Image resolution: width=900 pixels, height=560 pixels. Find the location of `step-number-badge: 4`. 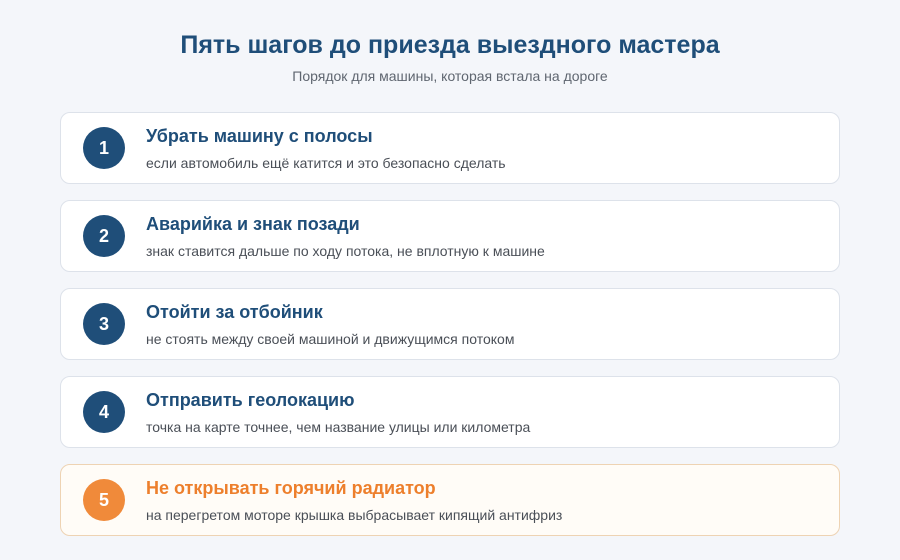

step-number-badge: 4 is located at coordinates (104, 412).